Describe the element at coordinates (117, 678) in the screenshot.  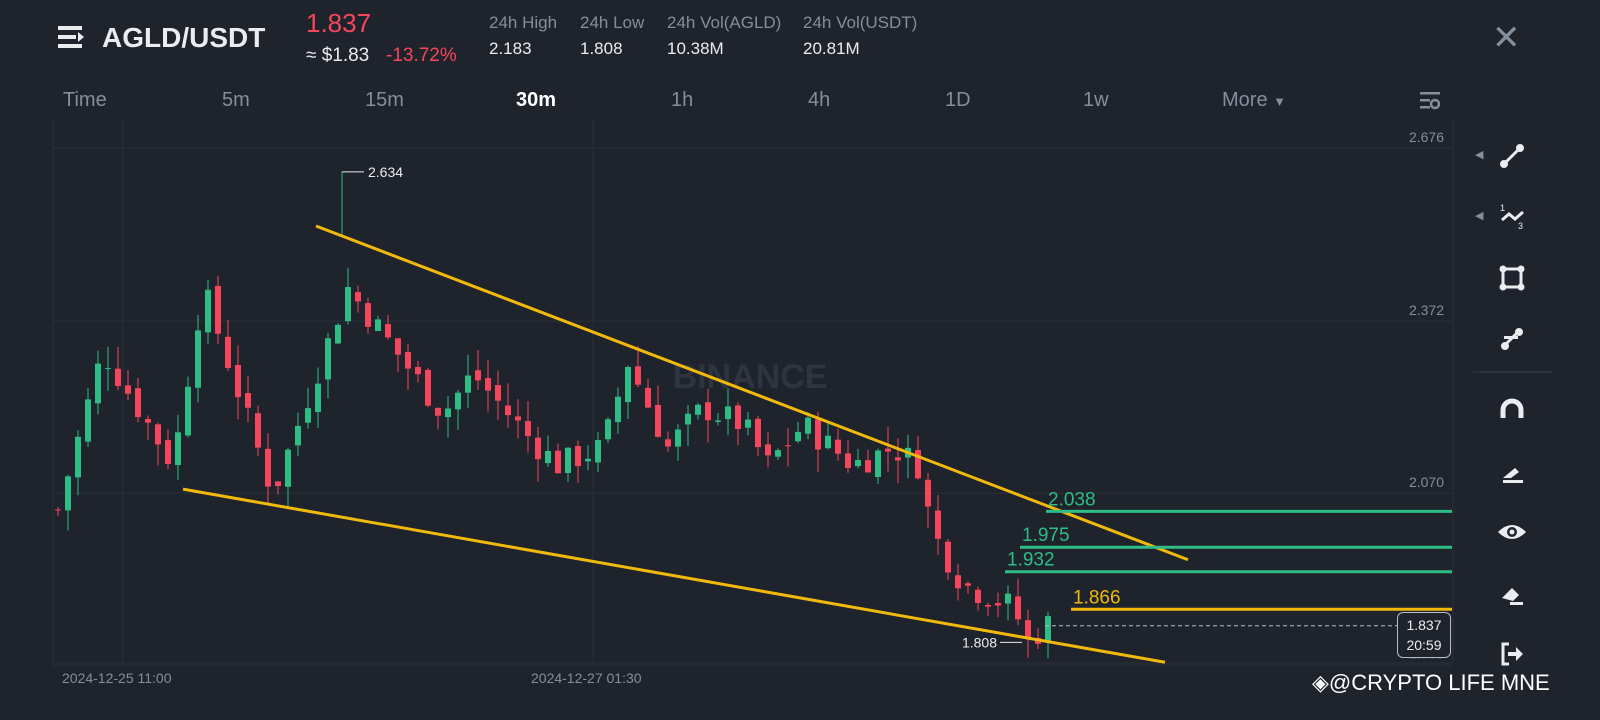
I see `time-label: 2024-12-25 11:00` at that location.